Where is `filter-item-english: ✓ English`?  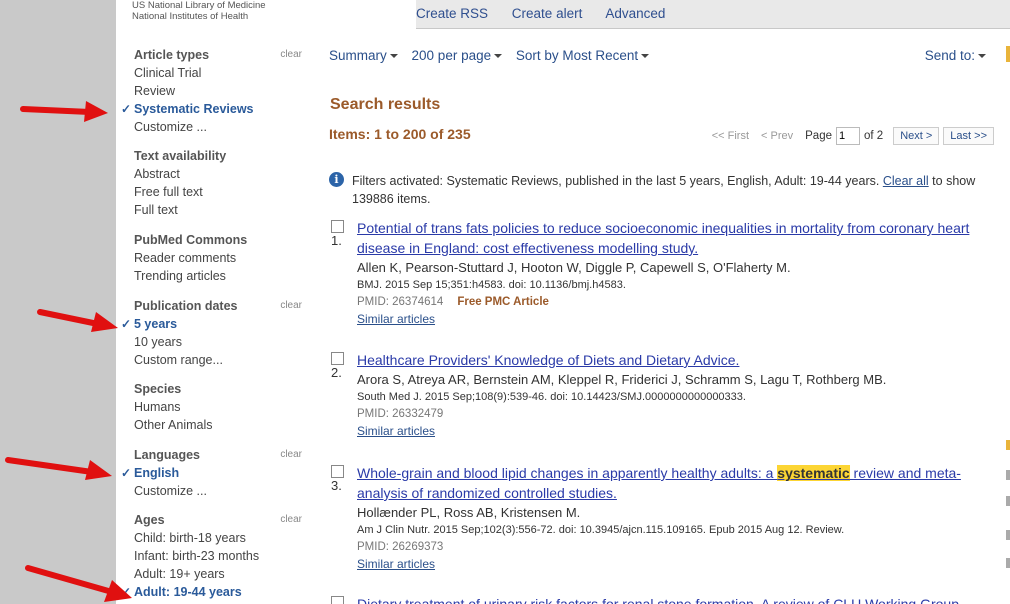
filter-item-english: ✓ English is located at coordinates (212, 473).